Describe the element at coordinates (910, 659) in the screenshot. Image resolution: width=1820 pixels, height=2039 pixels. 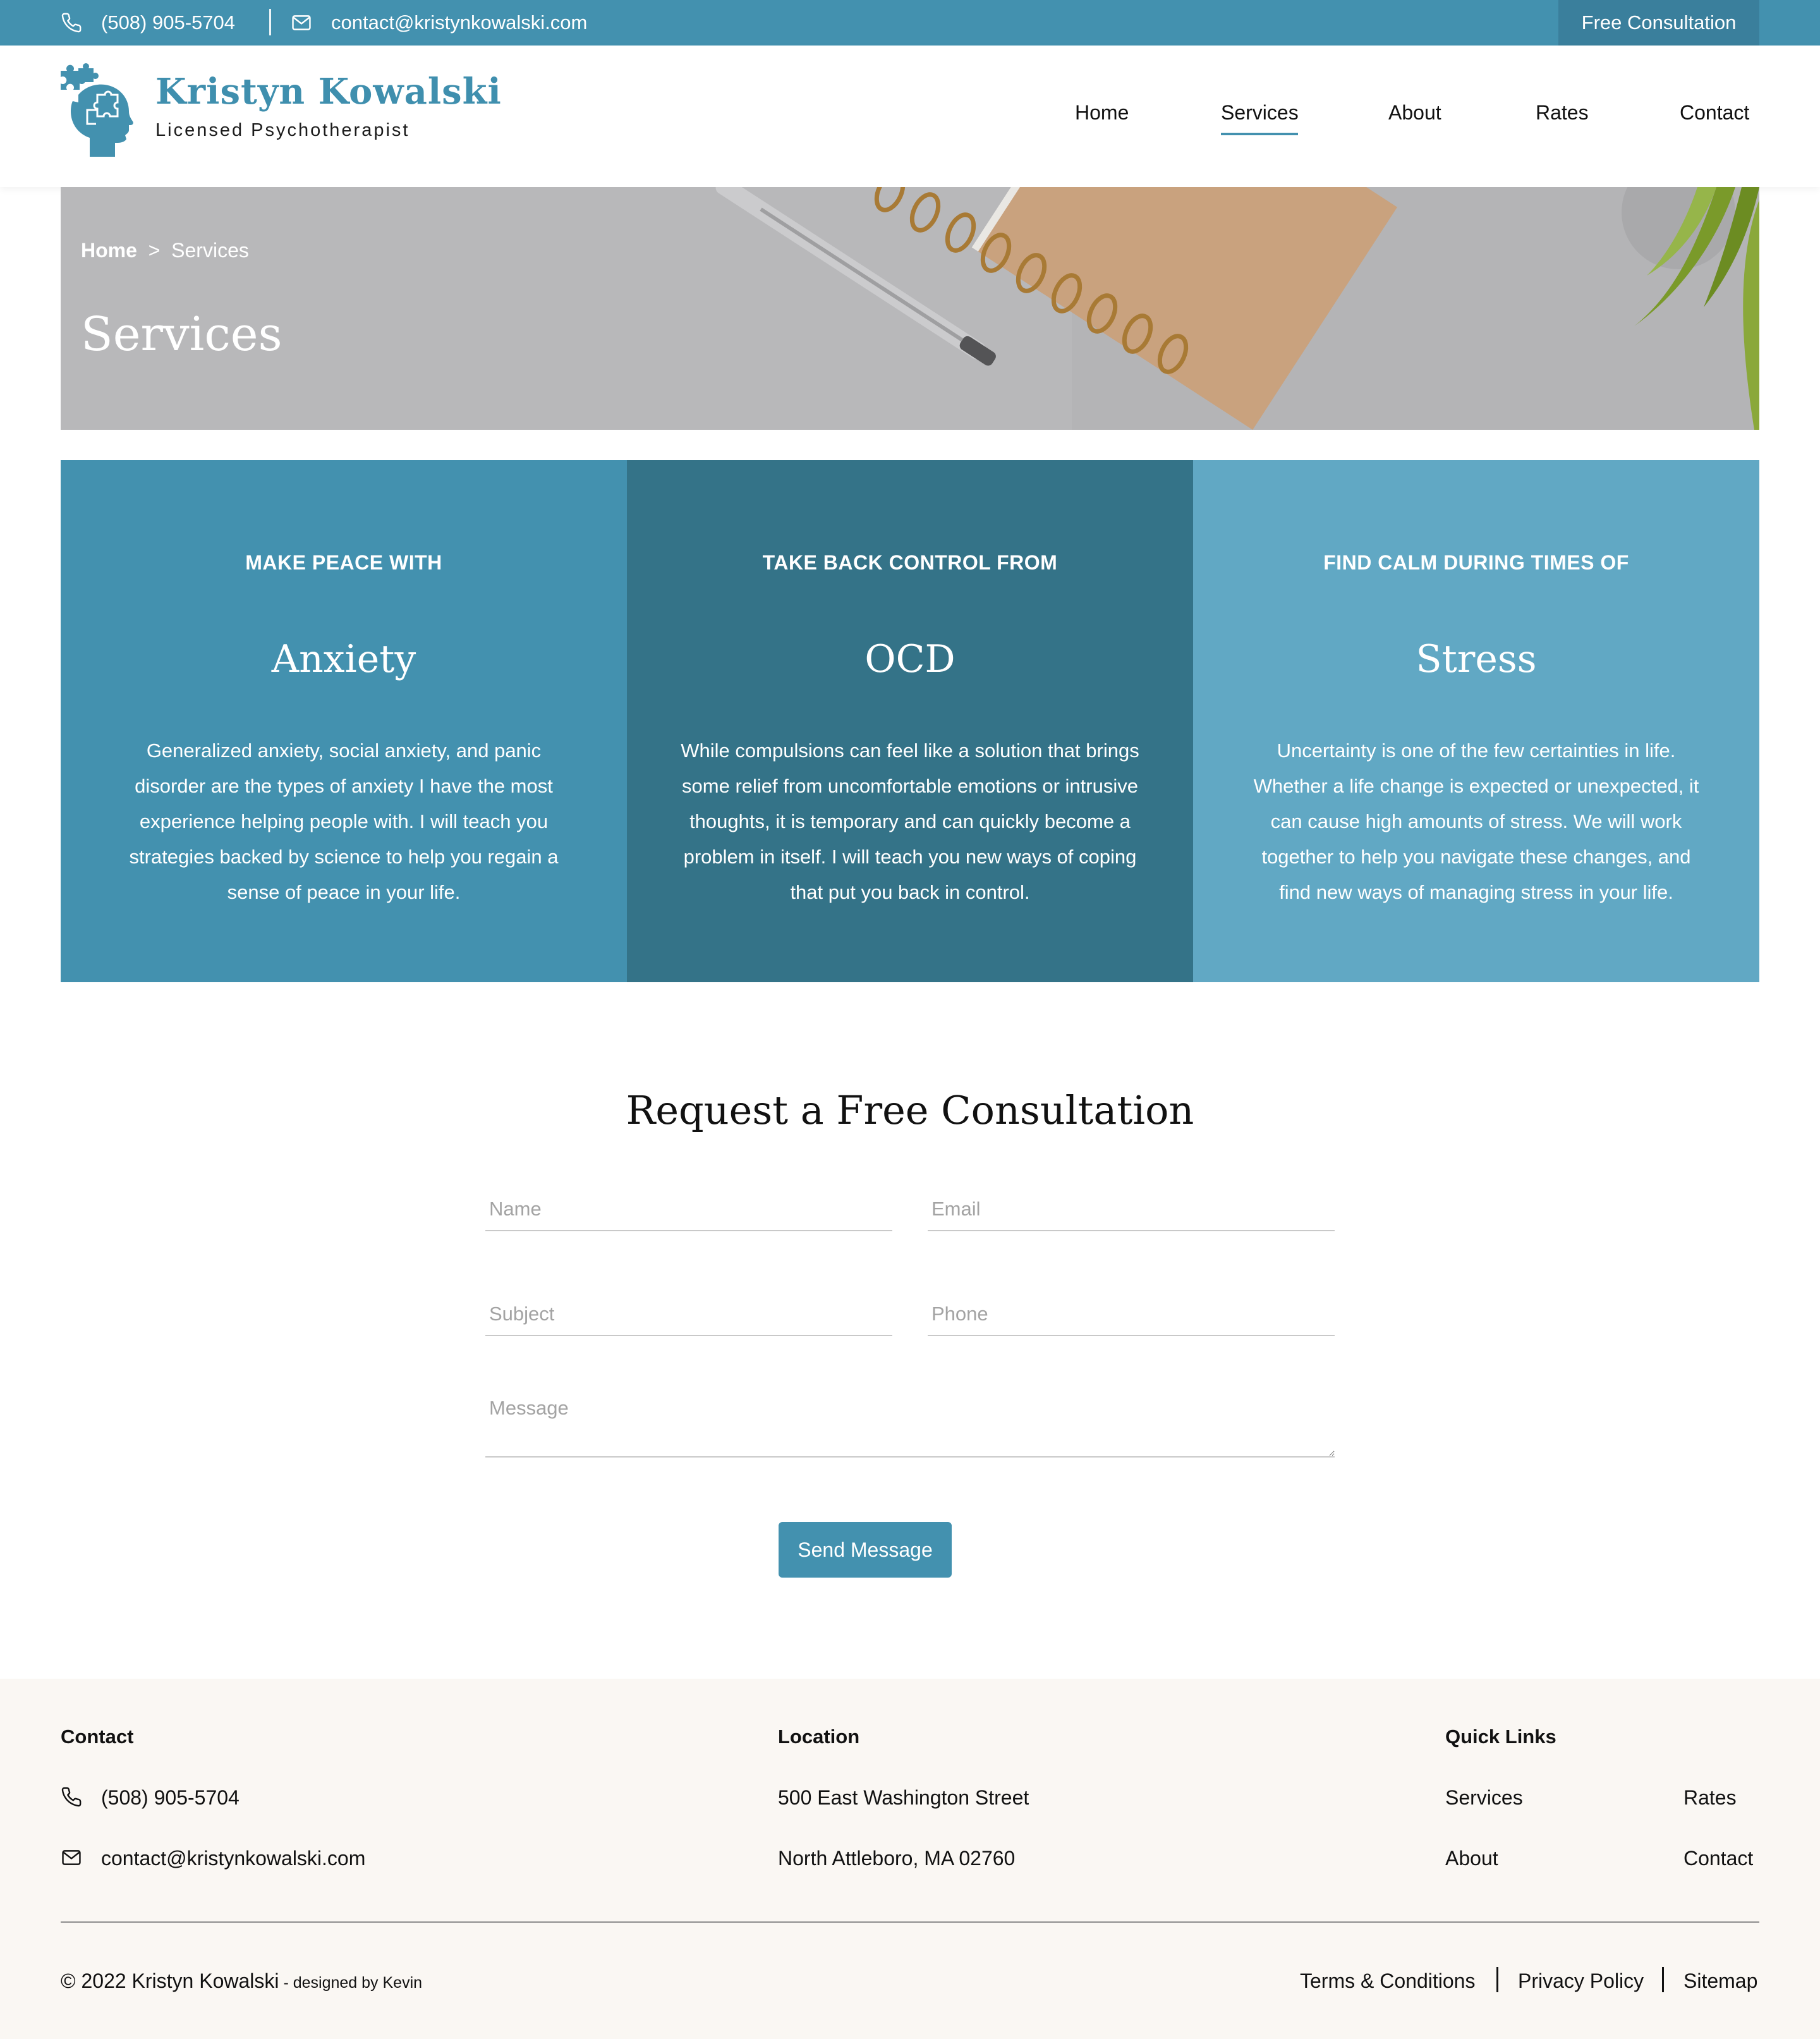
I see `service-title: OCD` at that location.